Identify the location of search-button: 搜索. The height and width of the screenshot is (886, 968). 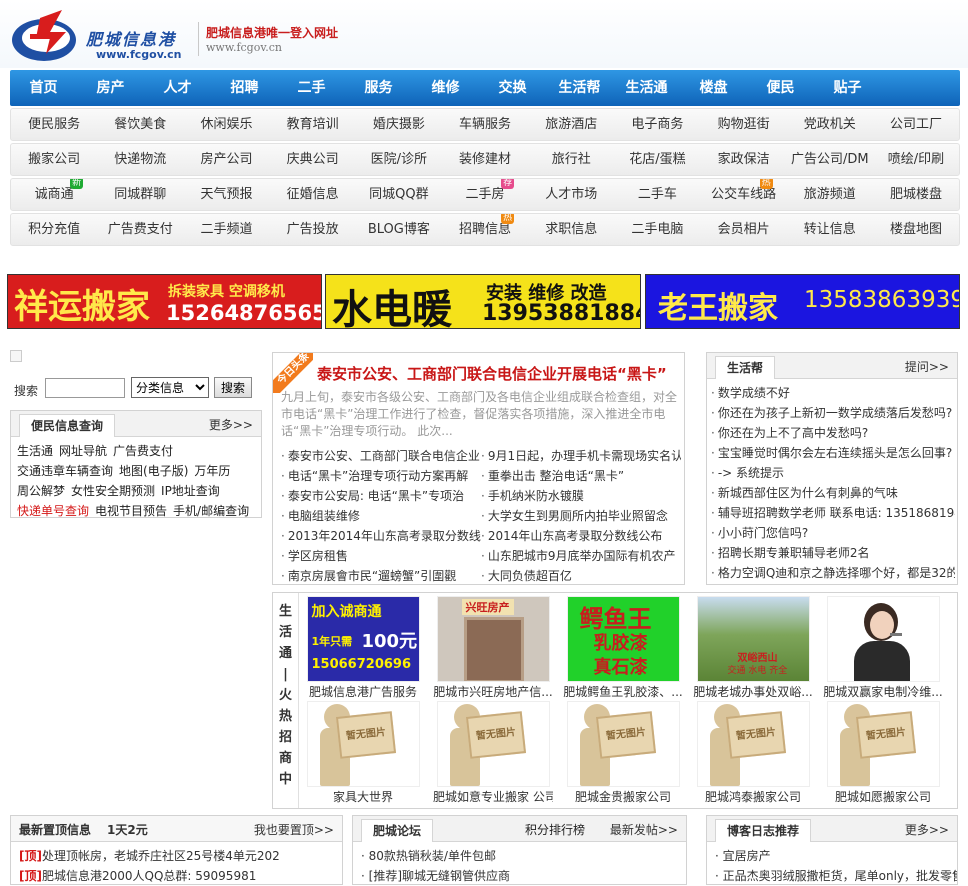
(233, 387).